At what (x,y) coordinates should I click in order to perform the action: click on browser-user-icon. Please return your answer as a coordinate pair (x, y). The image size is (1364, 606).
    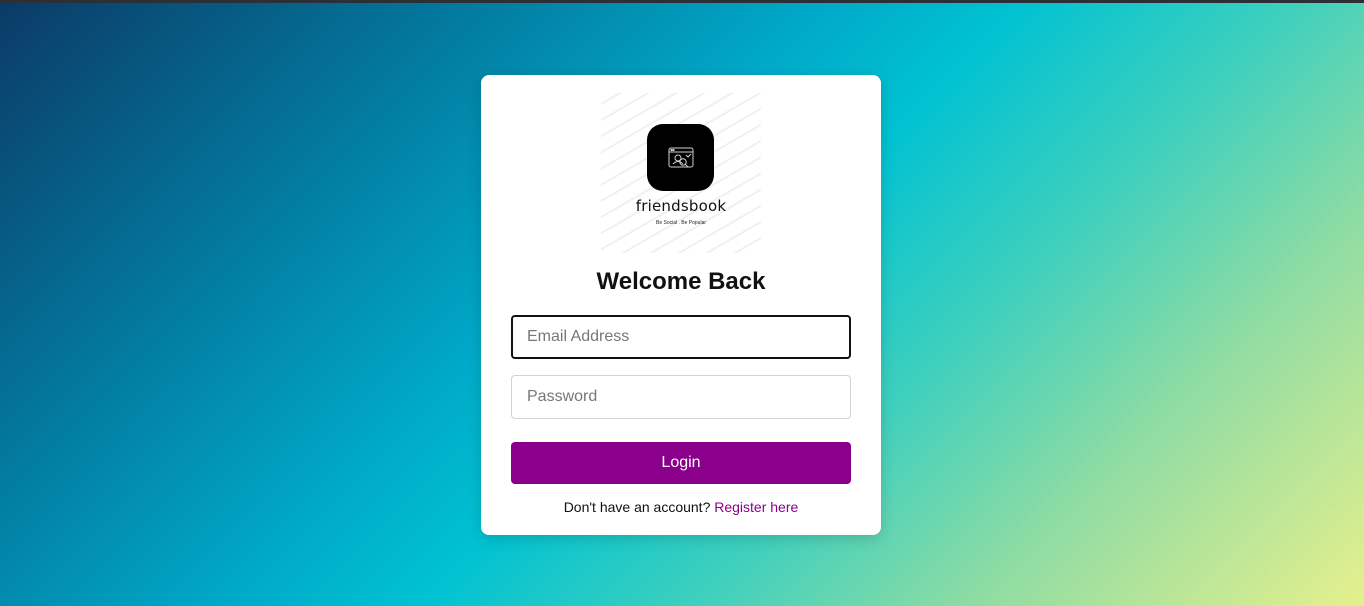
    Looking at the image, I should click on (680, 157).